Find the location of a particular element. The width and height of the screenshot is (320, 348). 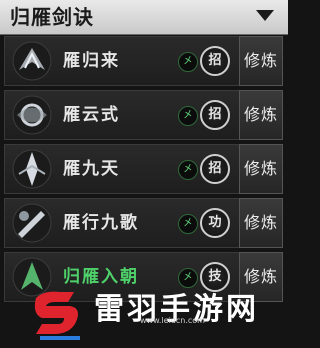

skill-name: 雁云式 is located at coordinates (91, 115).